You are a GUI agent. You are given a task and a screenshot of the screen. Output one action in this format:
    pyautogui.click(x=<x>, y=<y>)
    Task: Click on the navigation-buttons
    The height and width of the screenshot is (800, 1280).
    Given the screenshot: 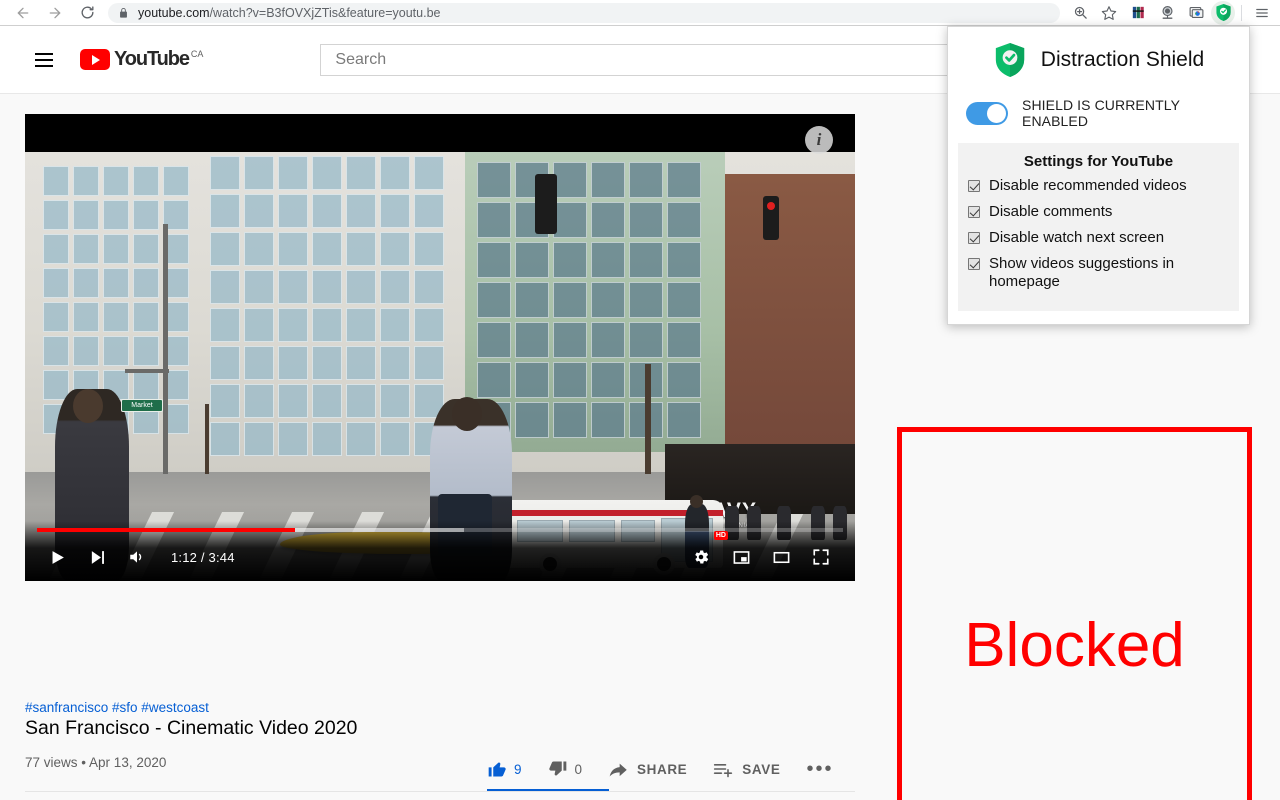 What is the action you would take?
    pyautogui.click(x=51, y=13)
    